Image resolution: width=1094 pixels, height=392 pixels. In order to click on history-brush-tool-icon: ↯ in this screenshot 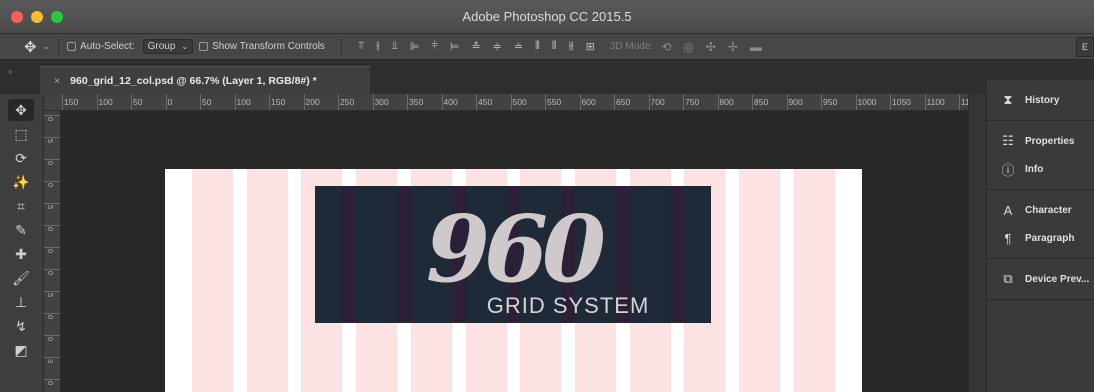, I will do `click(21, 326)`.